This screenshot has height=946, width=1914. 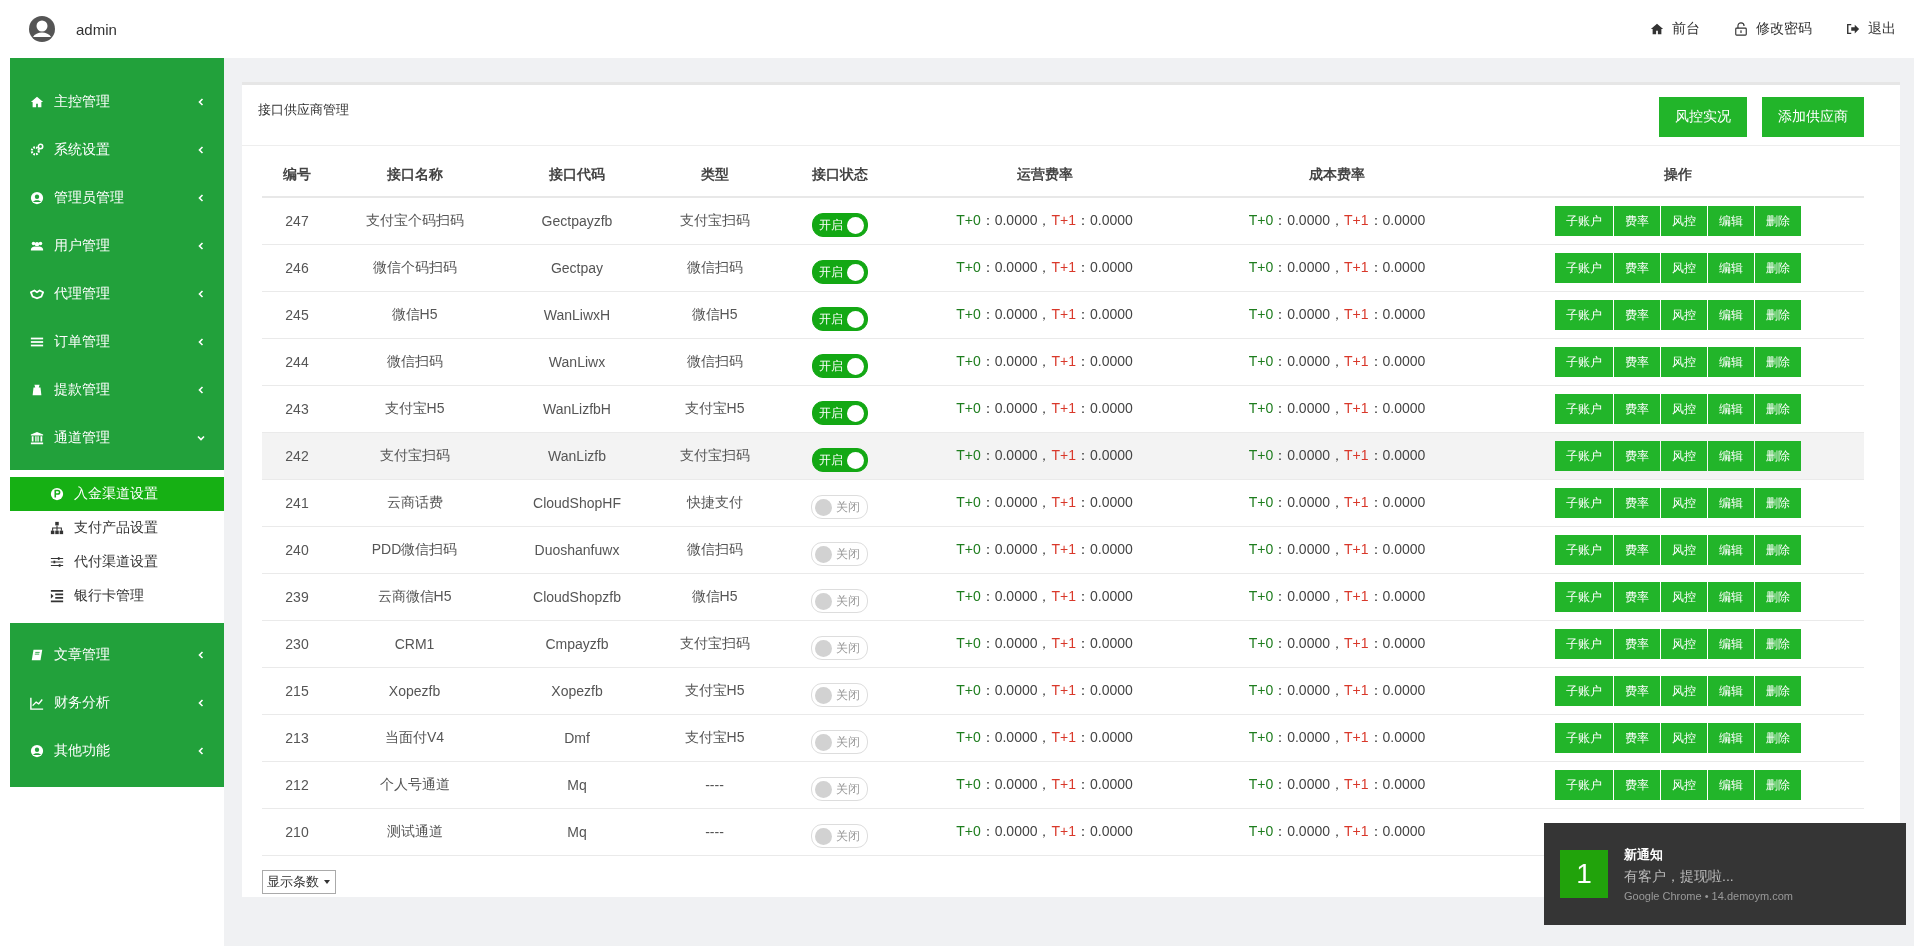 I want to click on sidebar-item: 代理管理, so click(x=117, y=294).